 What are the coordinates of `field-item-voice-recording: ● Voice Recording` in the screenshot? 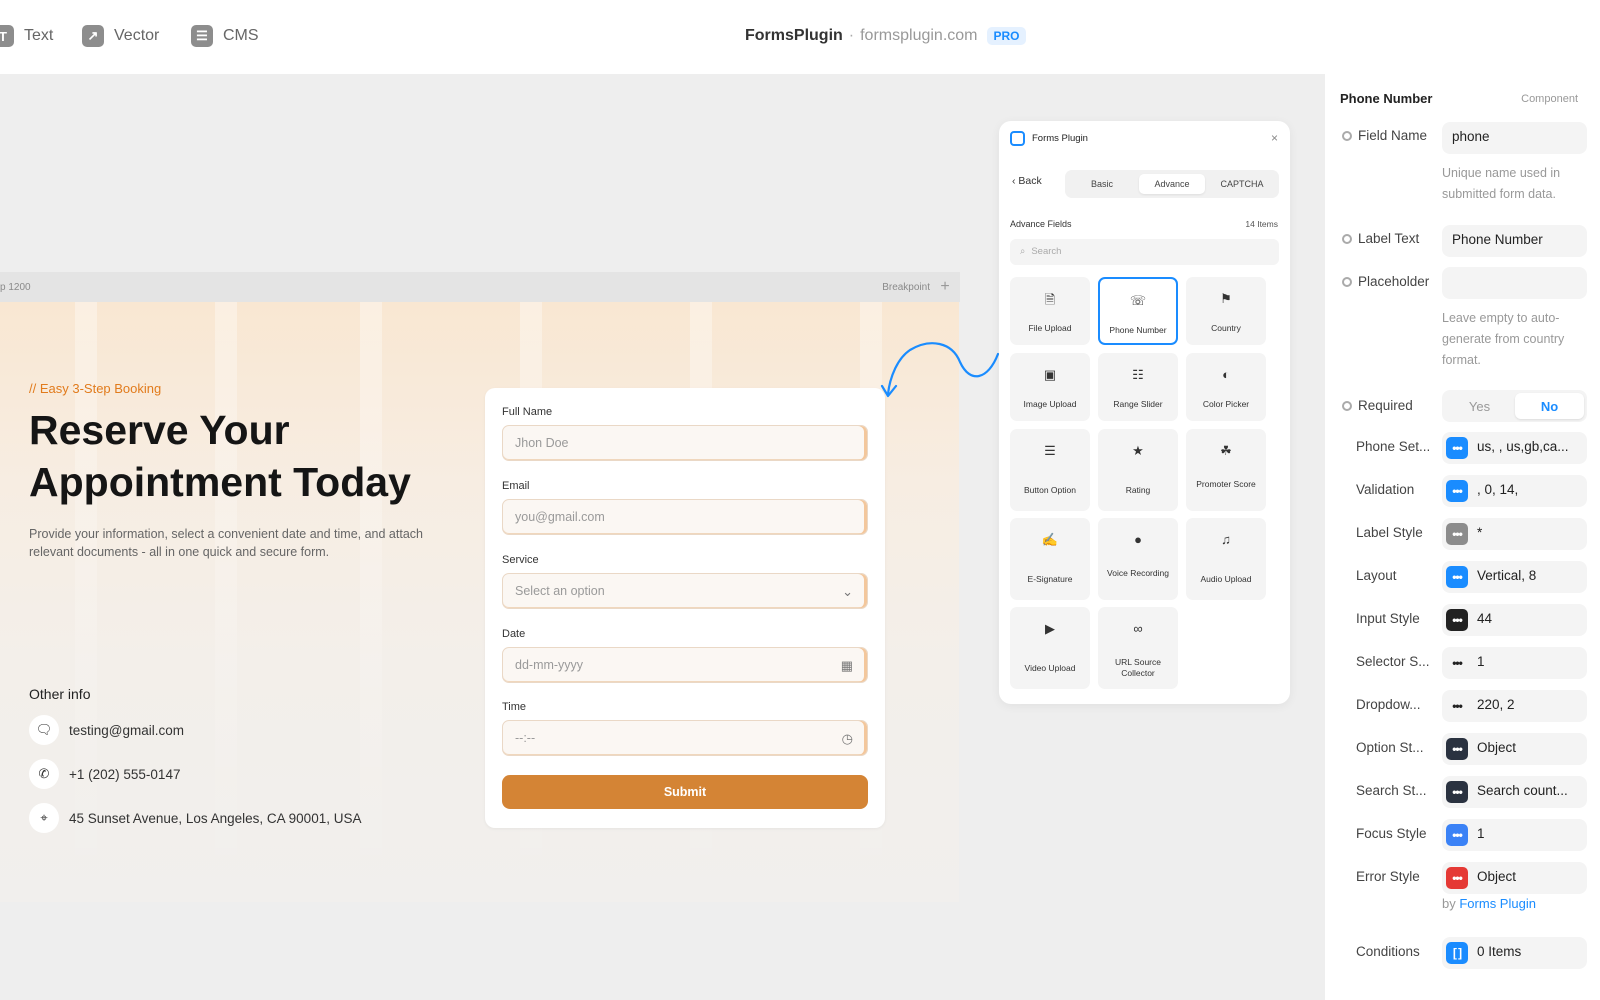 It's located at (1138, 559).